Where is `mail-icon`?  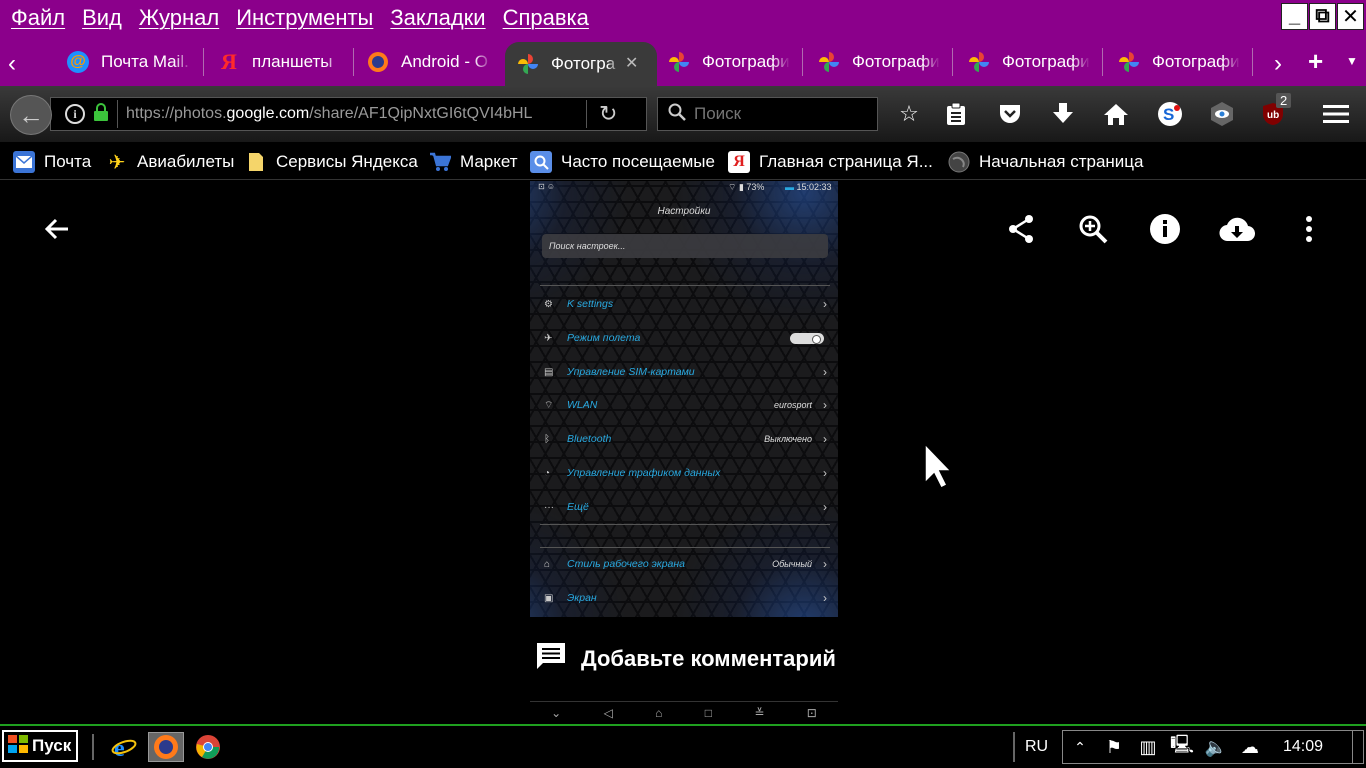
mail-icon is located at coordinates (24, 162).